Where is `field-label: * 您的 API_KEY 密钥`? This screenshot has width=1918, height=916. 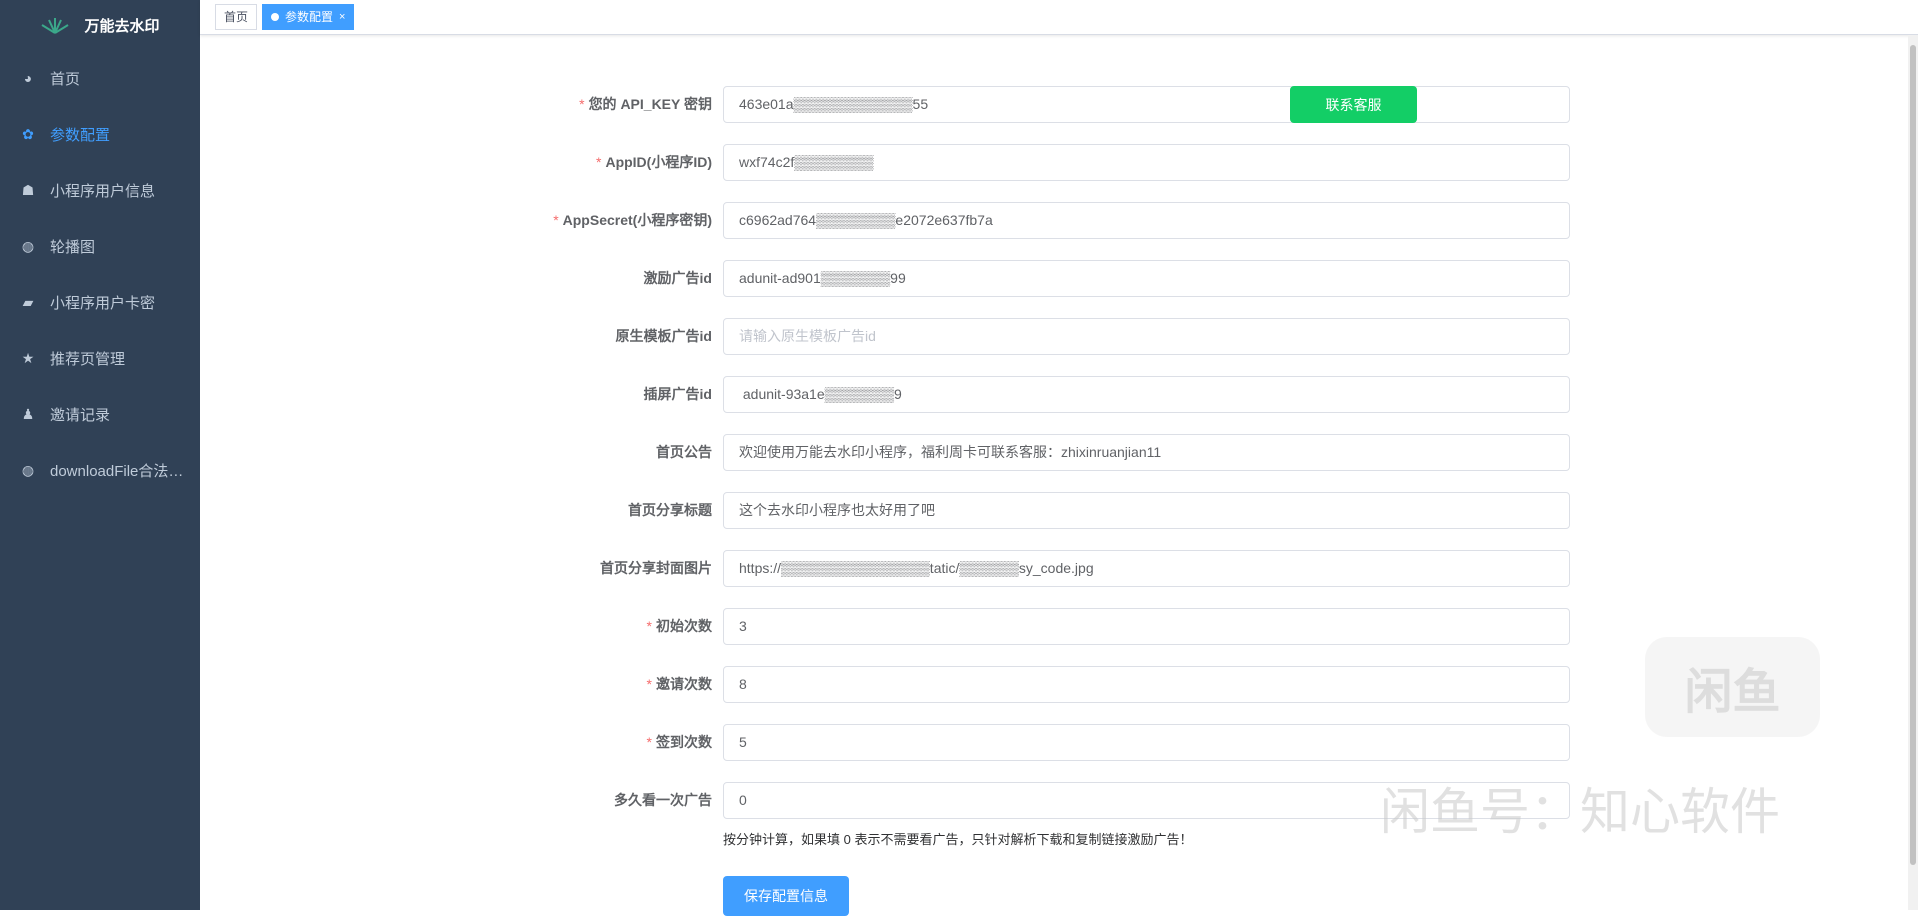 field-label: * 您的 API_KEY 密钥 is located at coordinates (645, 104).